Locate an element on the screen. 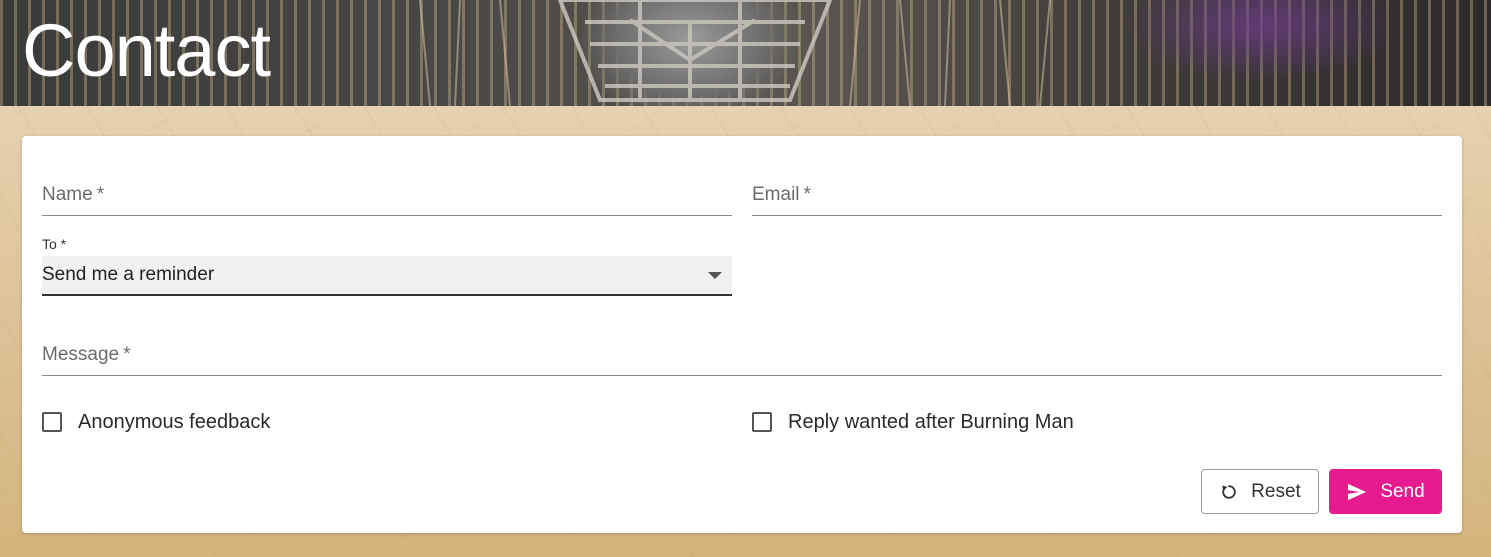 The width and height of the screenshot is (1491, 557). reset-icon is located at coordinates (1229, 492).